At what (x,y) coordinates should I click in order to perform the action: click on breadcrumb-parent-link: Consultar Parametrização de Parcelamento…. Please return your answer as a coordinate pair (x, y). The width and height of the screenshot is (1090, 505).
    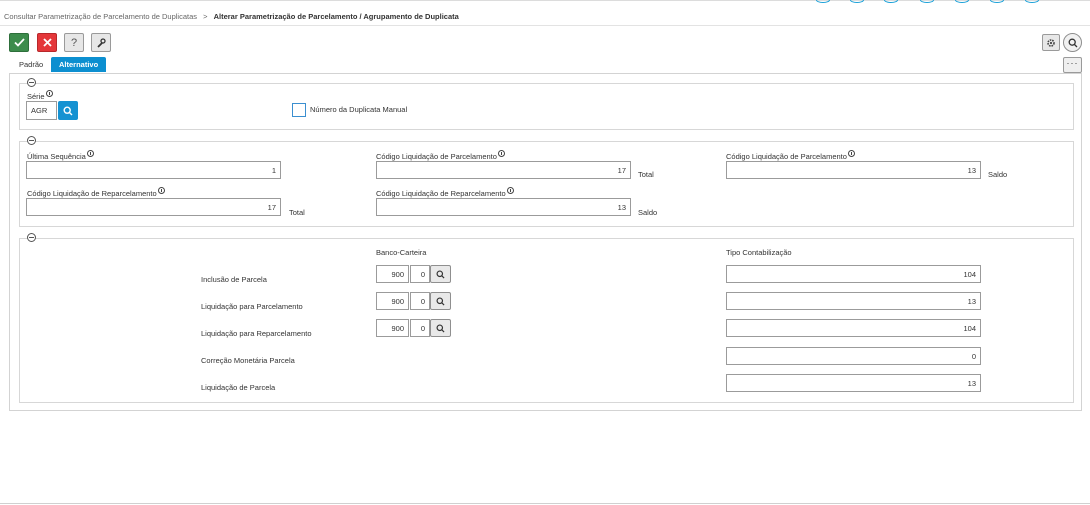
    Looking at the image, I should click on (100, 16).